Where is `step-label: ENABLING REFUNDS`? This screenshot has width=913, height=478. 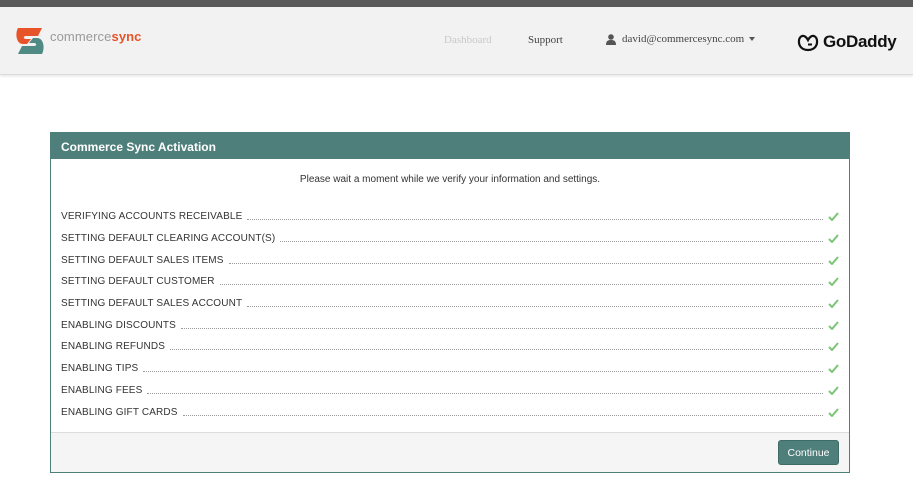 step-label: ENABLING REFUNDS is located at coordinates (113, 347).